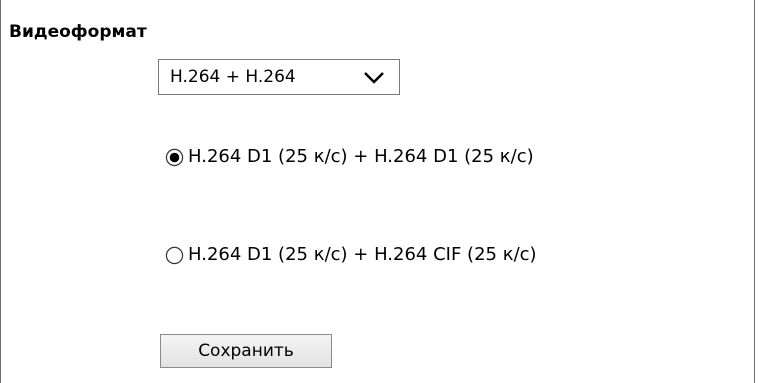 Image resolution: width=761 pixels, height=383 pixels. Describe the element at coordinates (233, 77) in the screenshot. I see `video-format-select-value: H.264 + H.264` at that location.